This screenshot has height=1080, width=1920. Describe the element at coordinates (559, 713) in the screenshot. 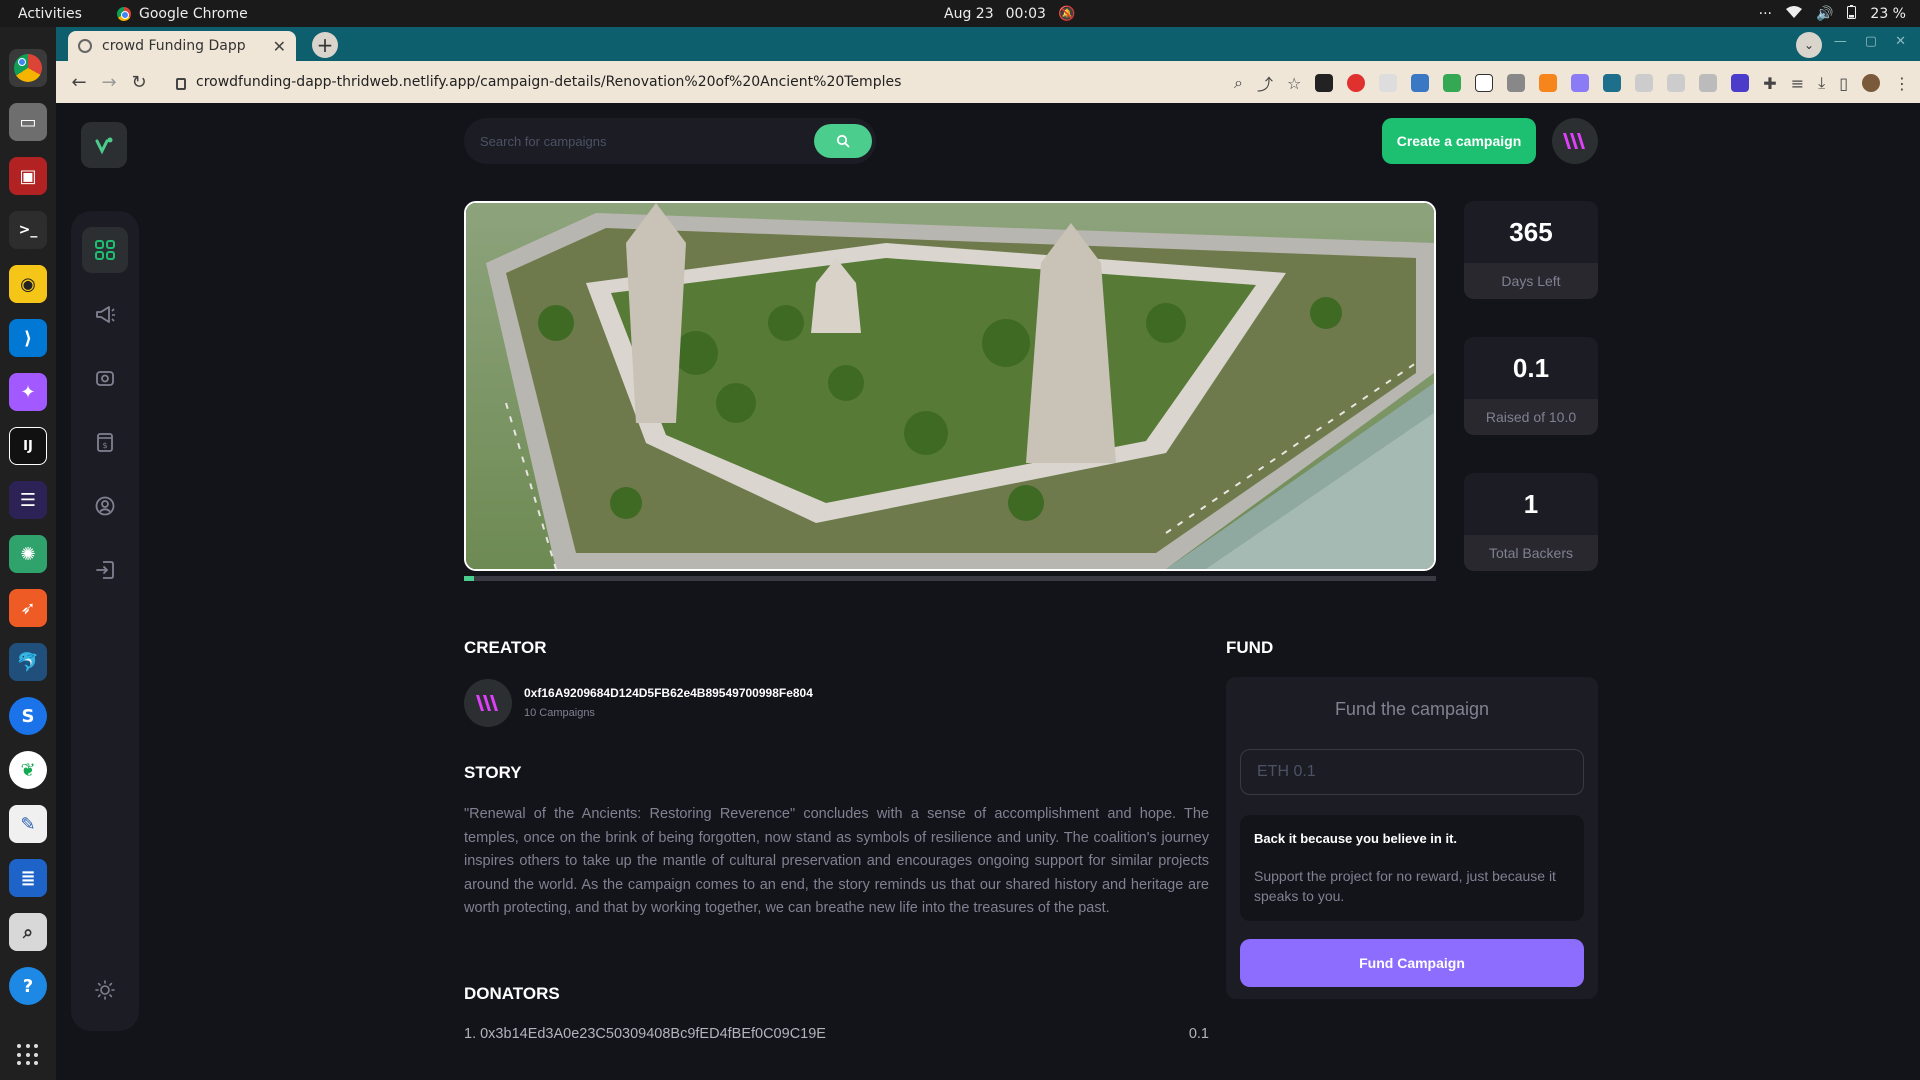

I see `creator-campaign-count: 10 Campaigns` at that location.